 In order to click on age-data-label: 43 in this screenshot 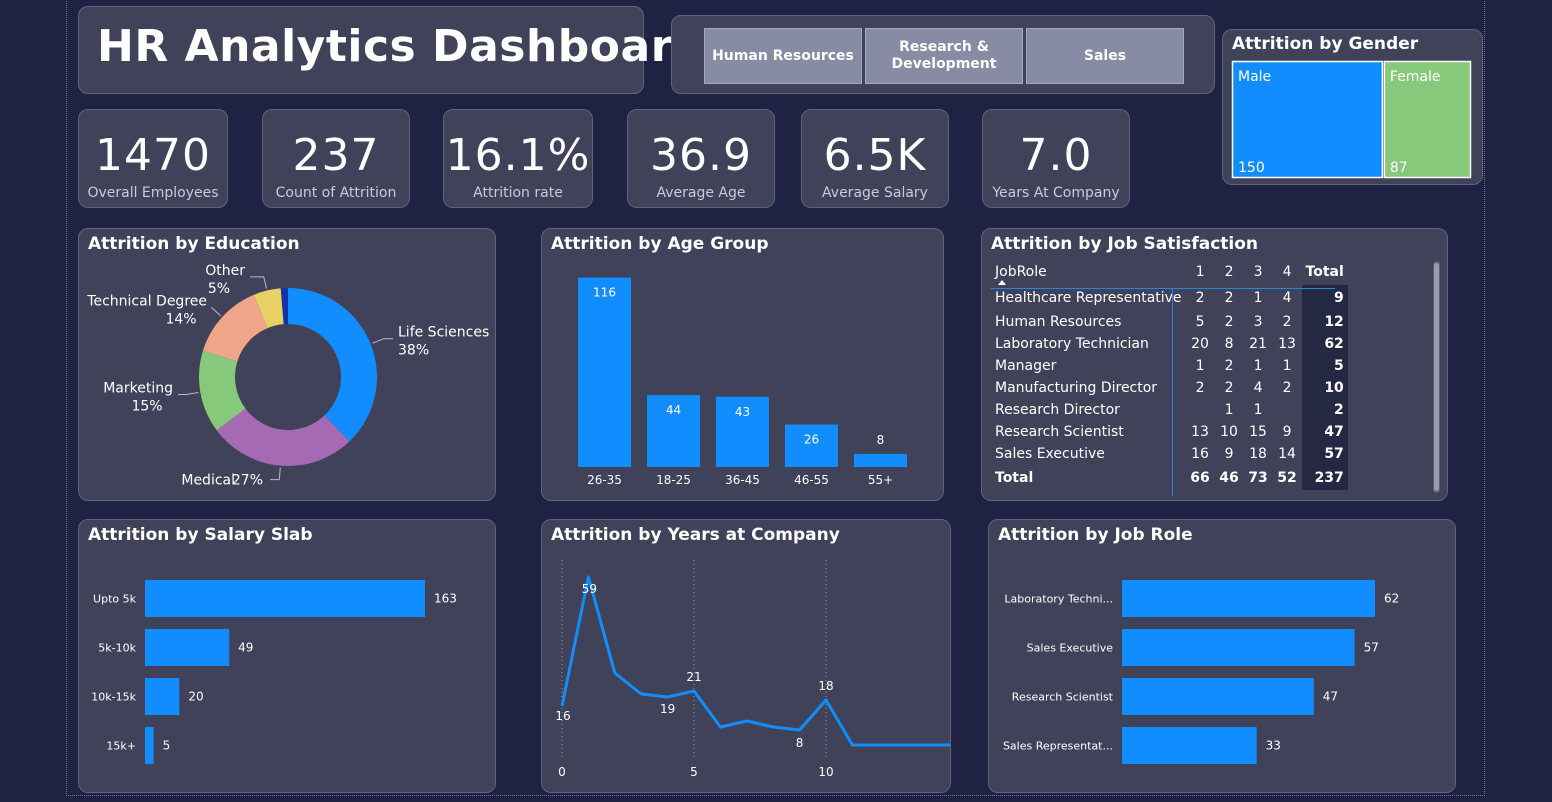, I will do `click(742, 412)`.